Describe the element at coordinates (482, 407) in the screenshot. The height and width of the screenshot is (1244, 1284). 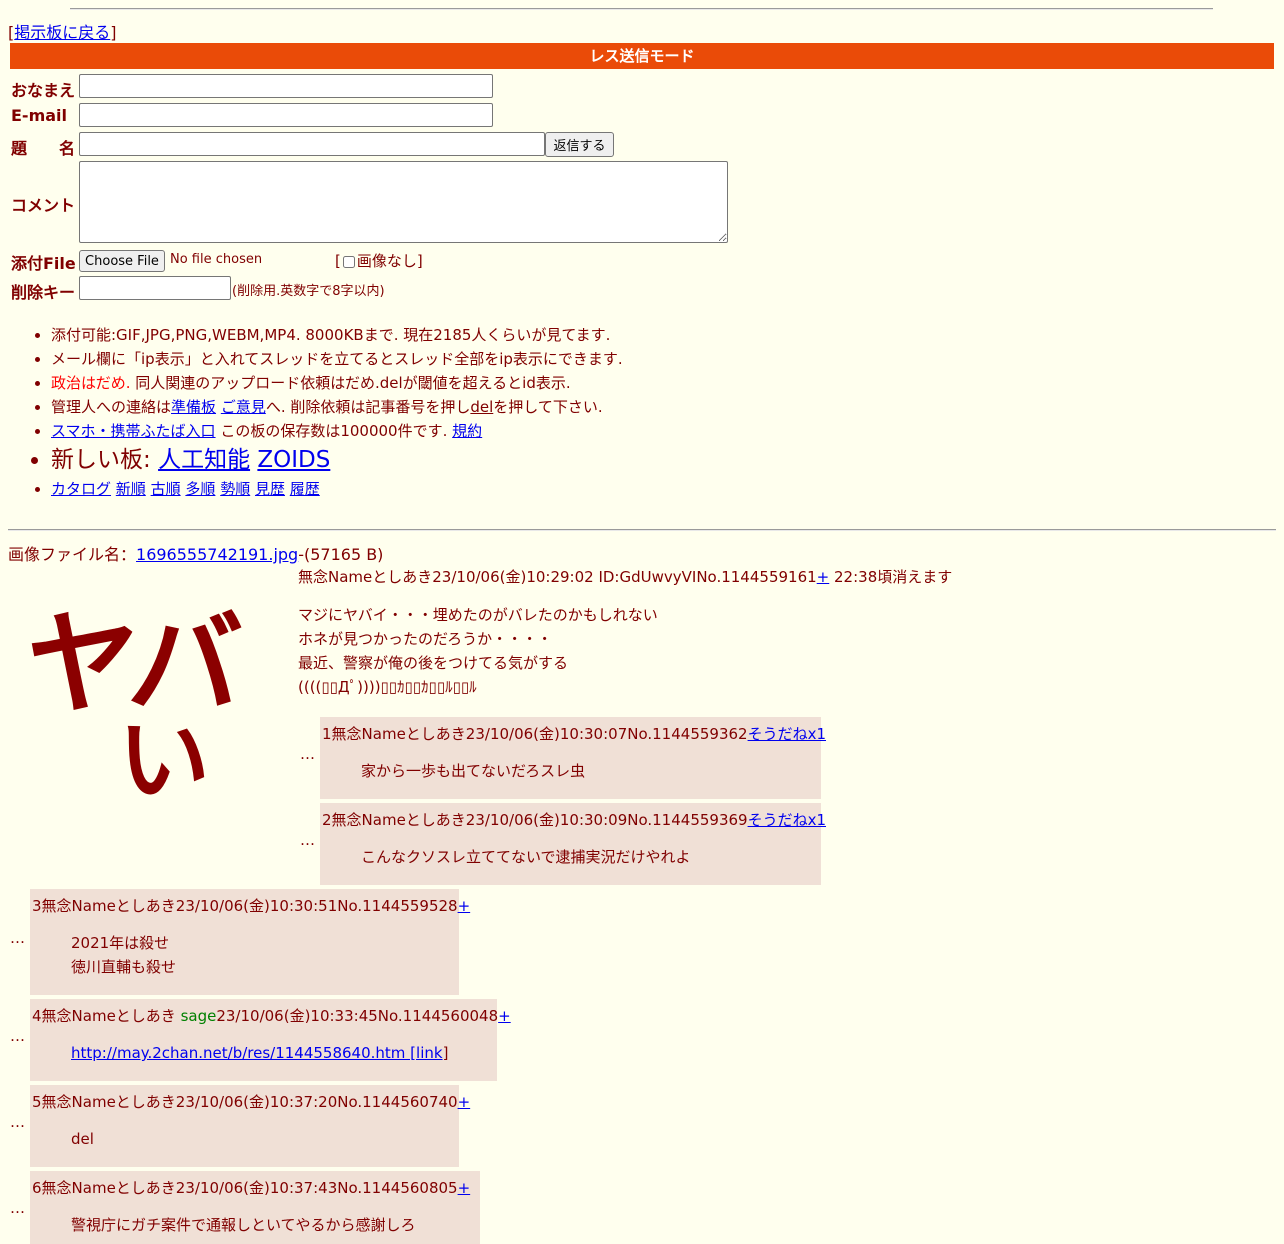
I see `del-text: del` at that location.